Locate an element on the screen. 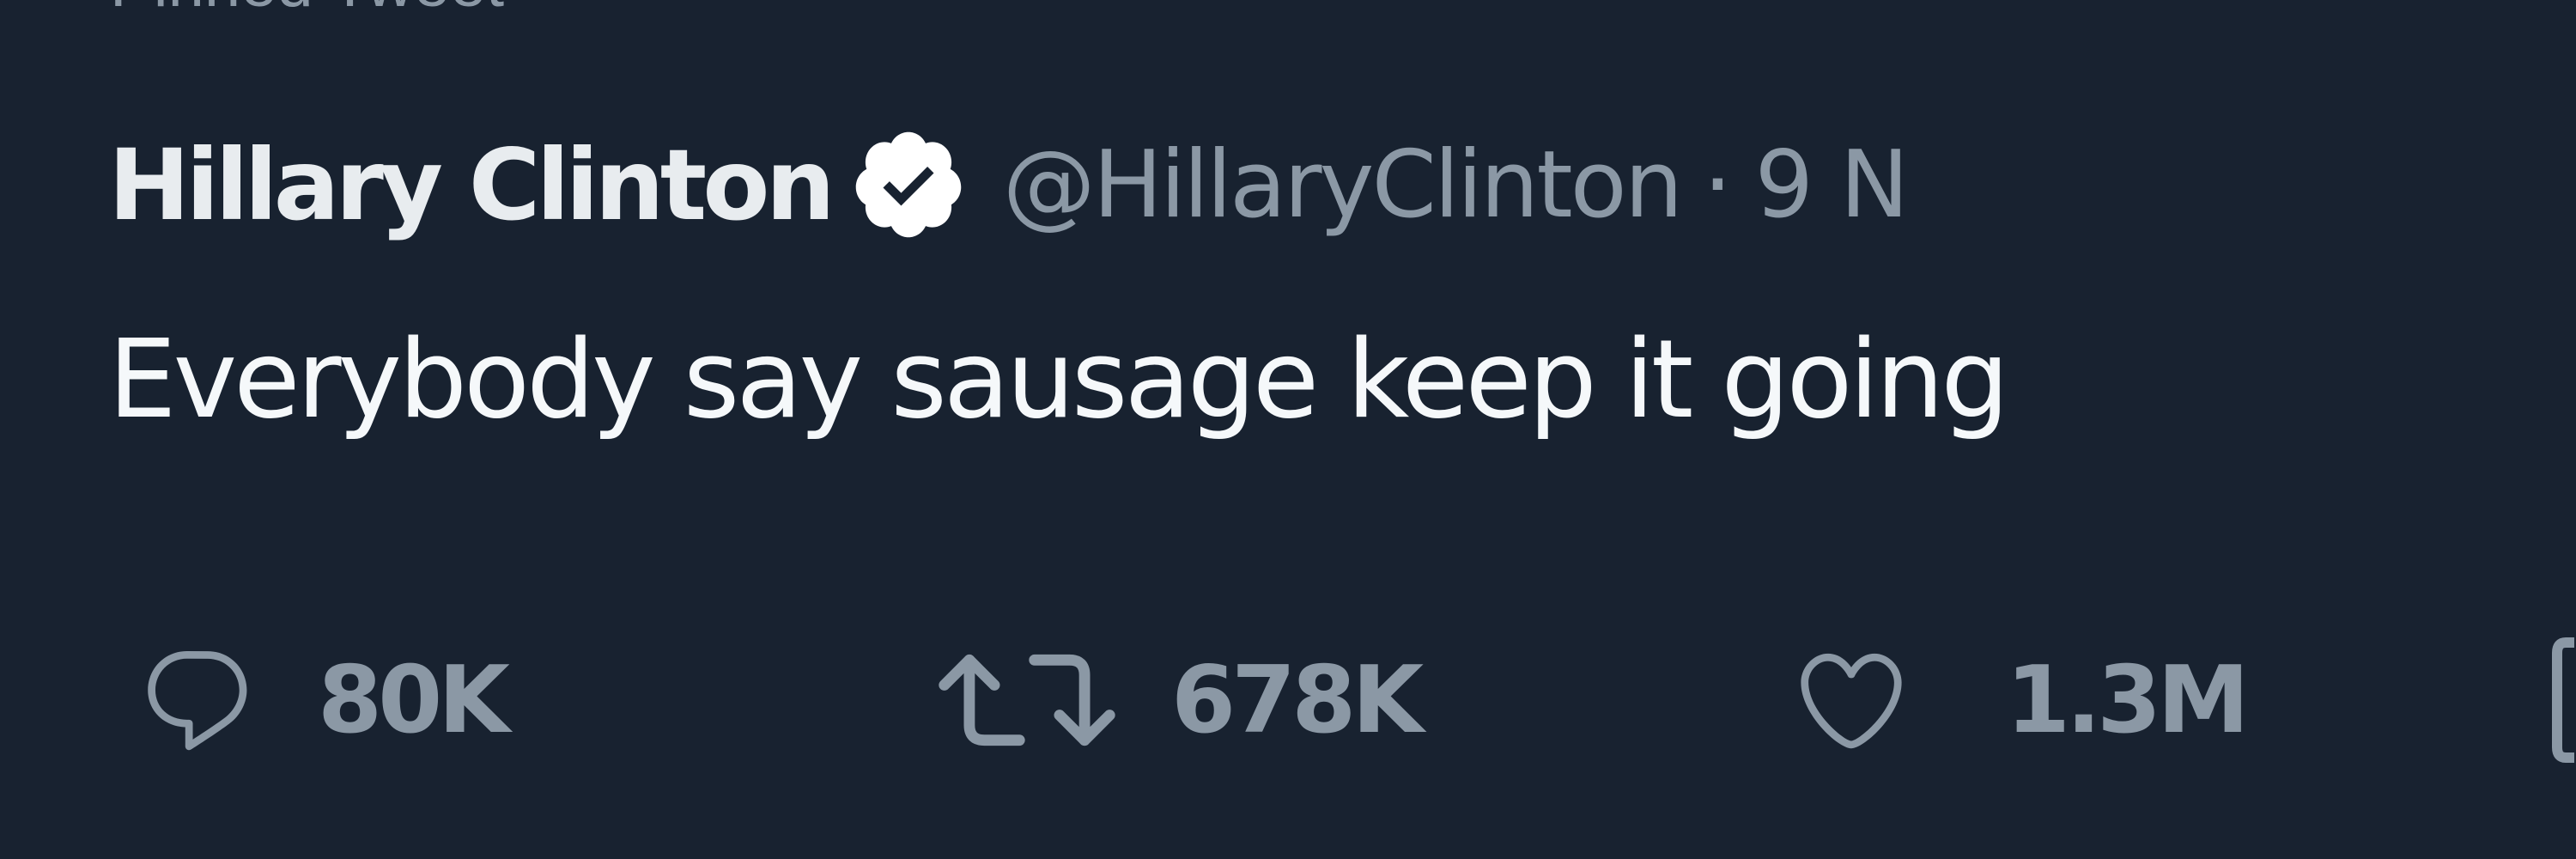  reply-button: 80K is located at coordinates (323, 700).